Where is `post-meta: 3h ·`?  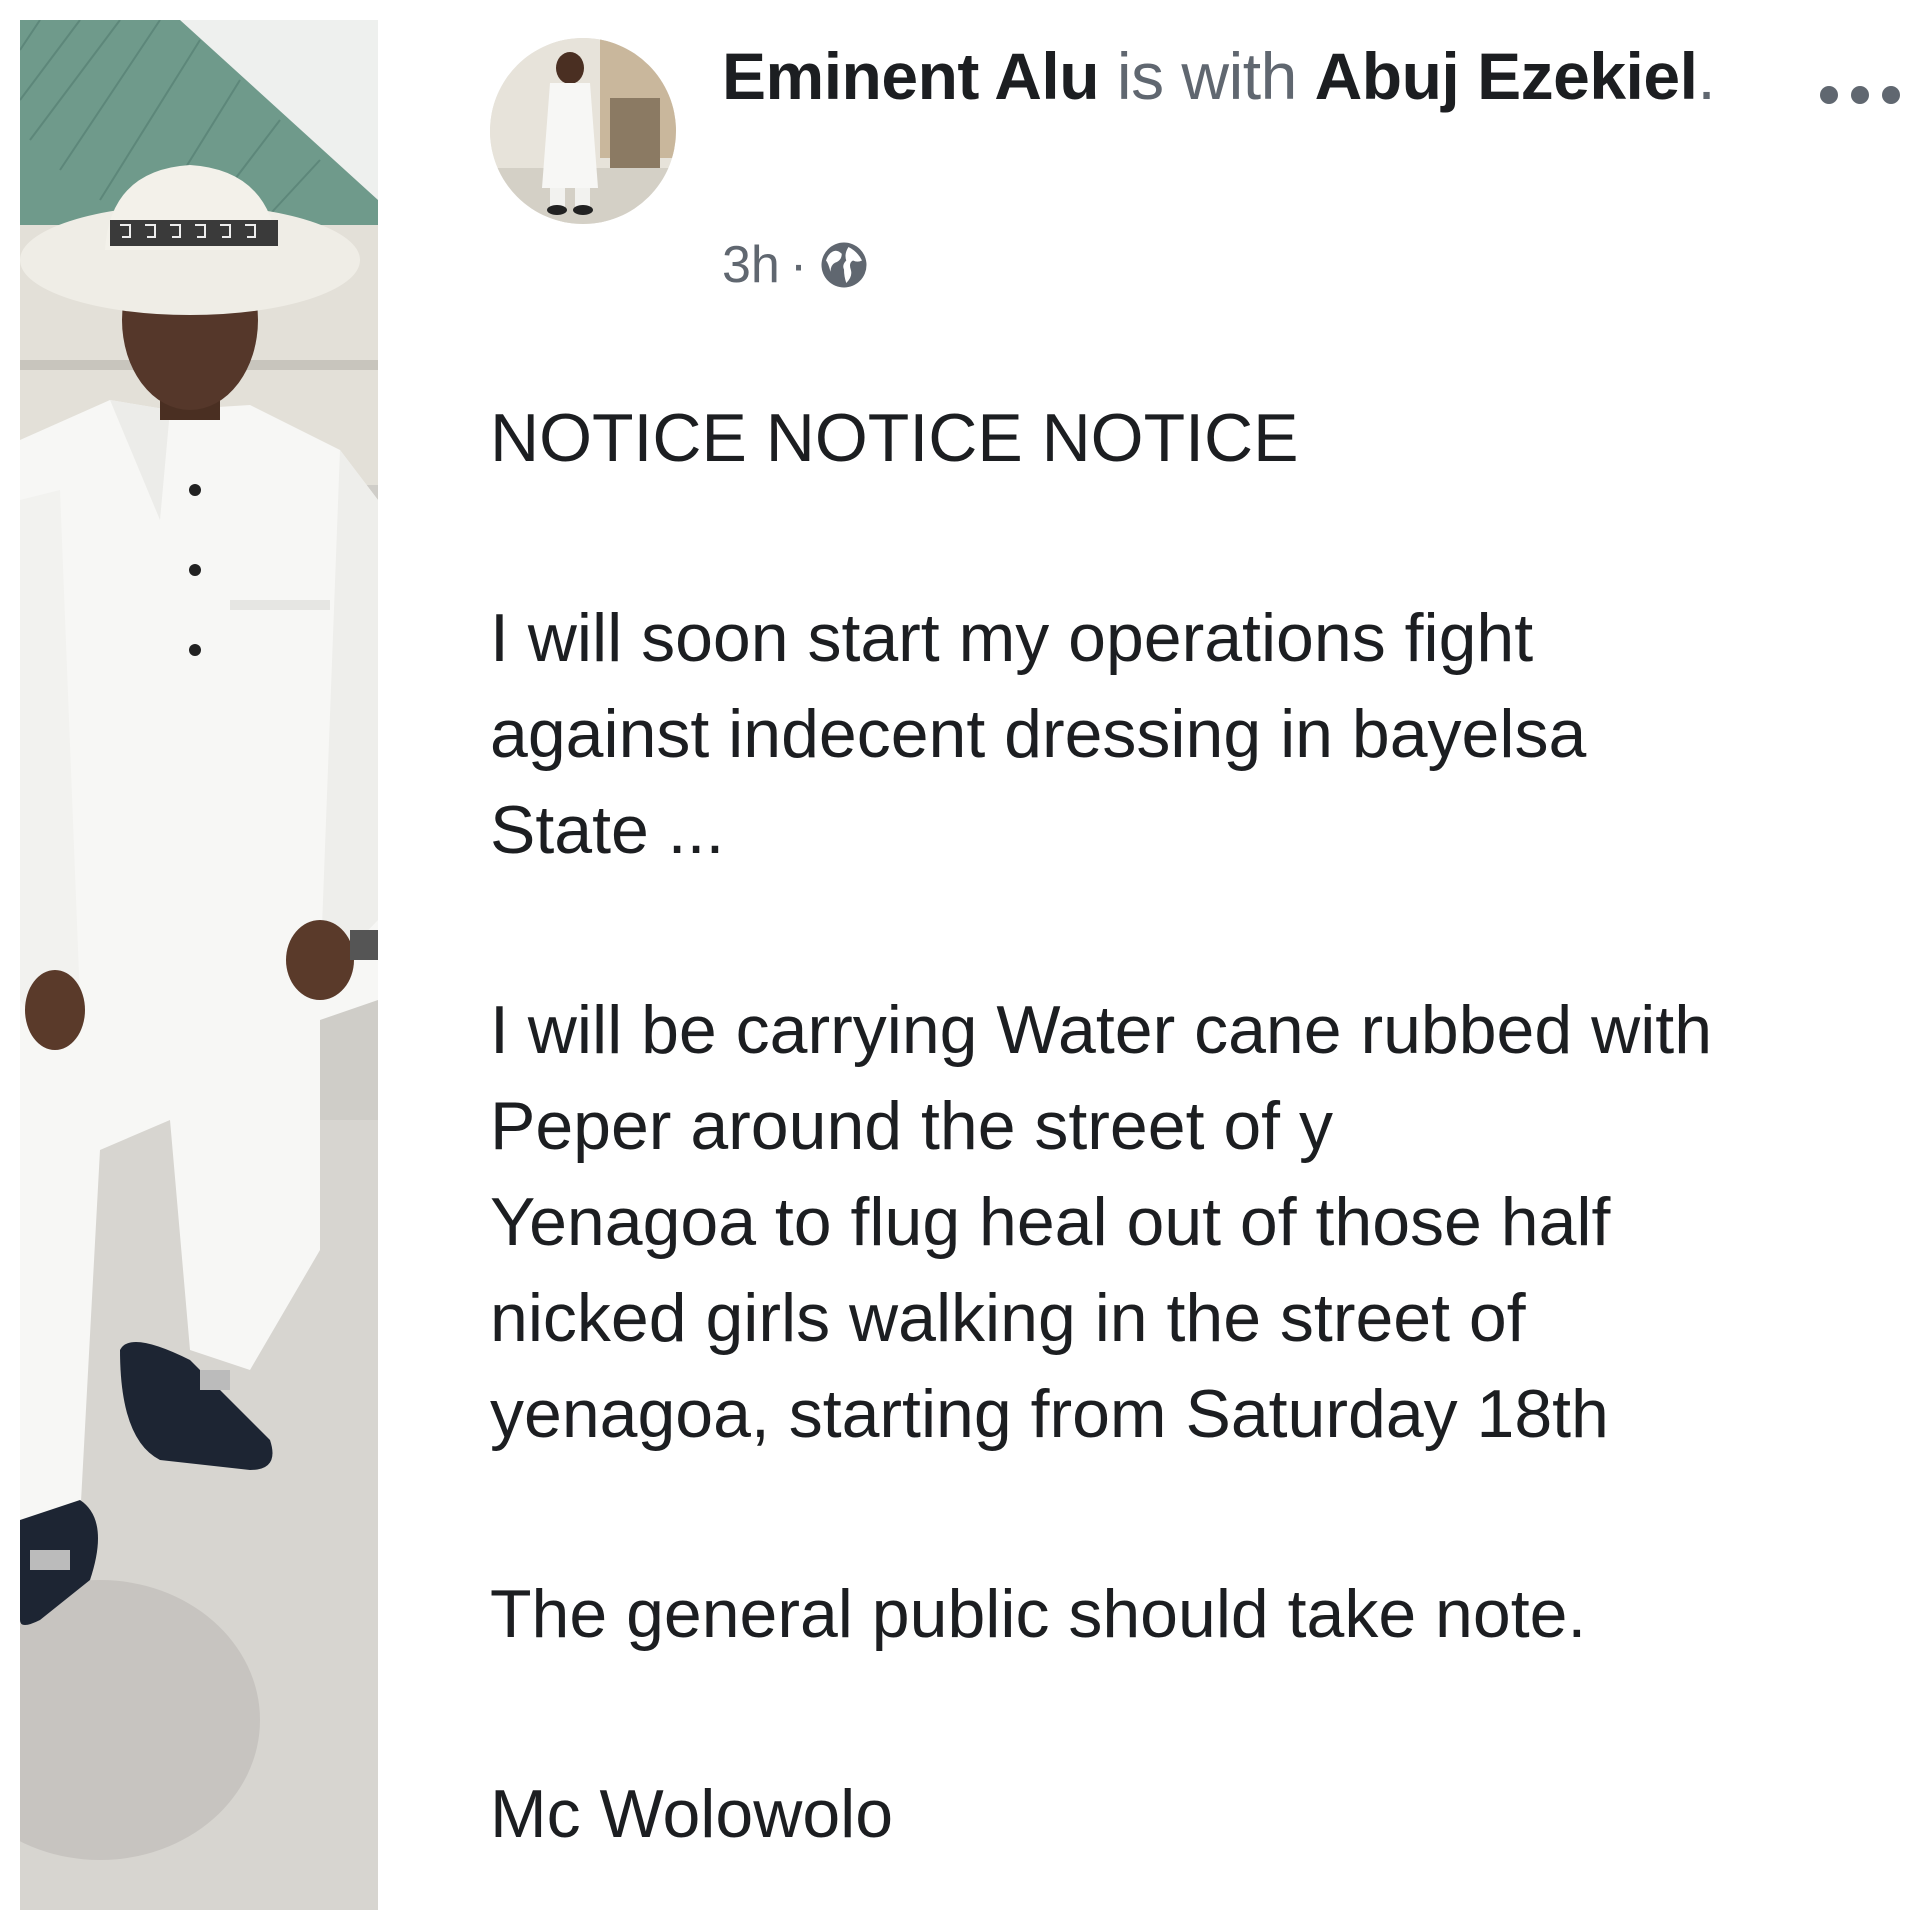 post-meta: 3h · is located at coordinates (796, 265).